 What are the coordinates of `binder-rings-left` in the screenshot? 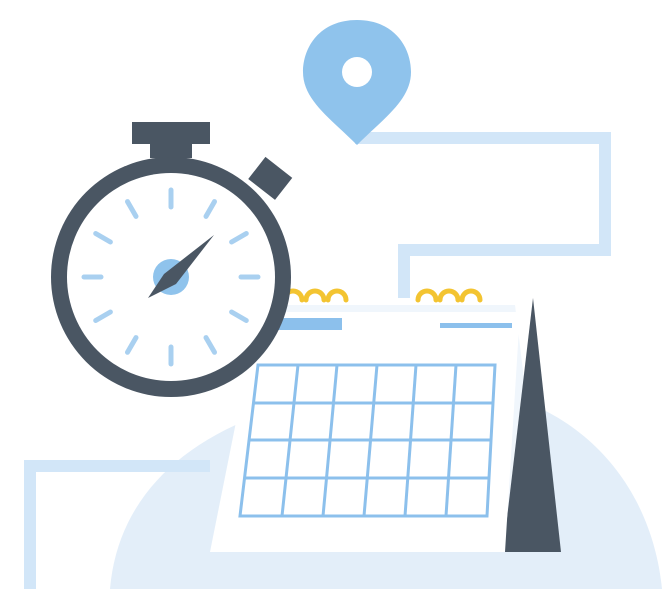 It's located at (315, 295).